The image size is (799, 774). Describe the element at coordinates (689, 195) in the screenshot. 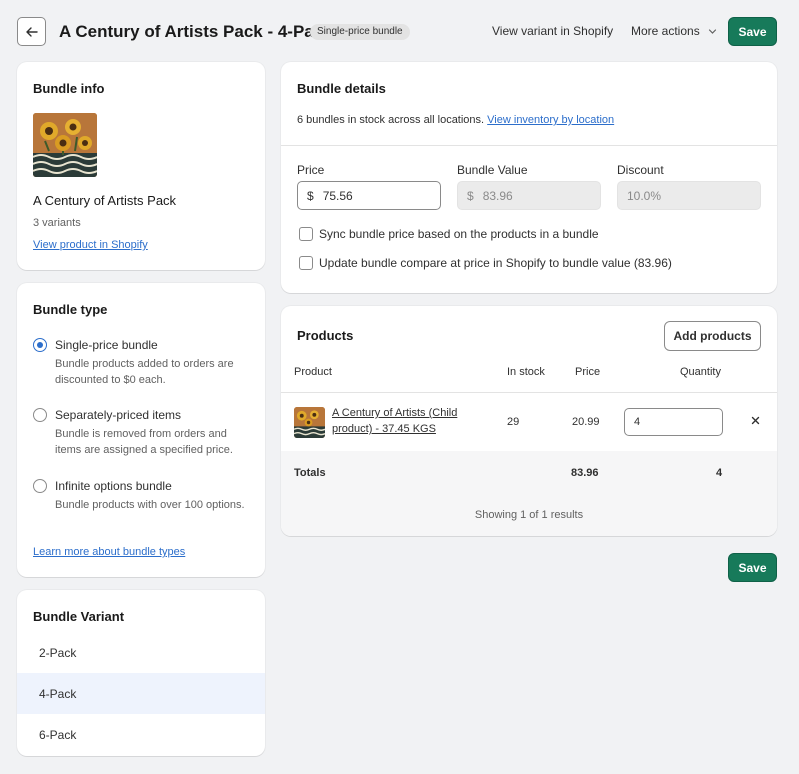

I see `discount-input: 10.0%` at that location.